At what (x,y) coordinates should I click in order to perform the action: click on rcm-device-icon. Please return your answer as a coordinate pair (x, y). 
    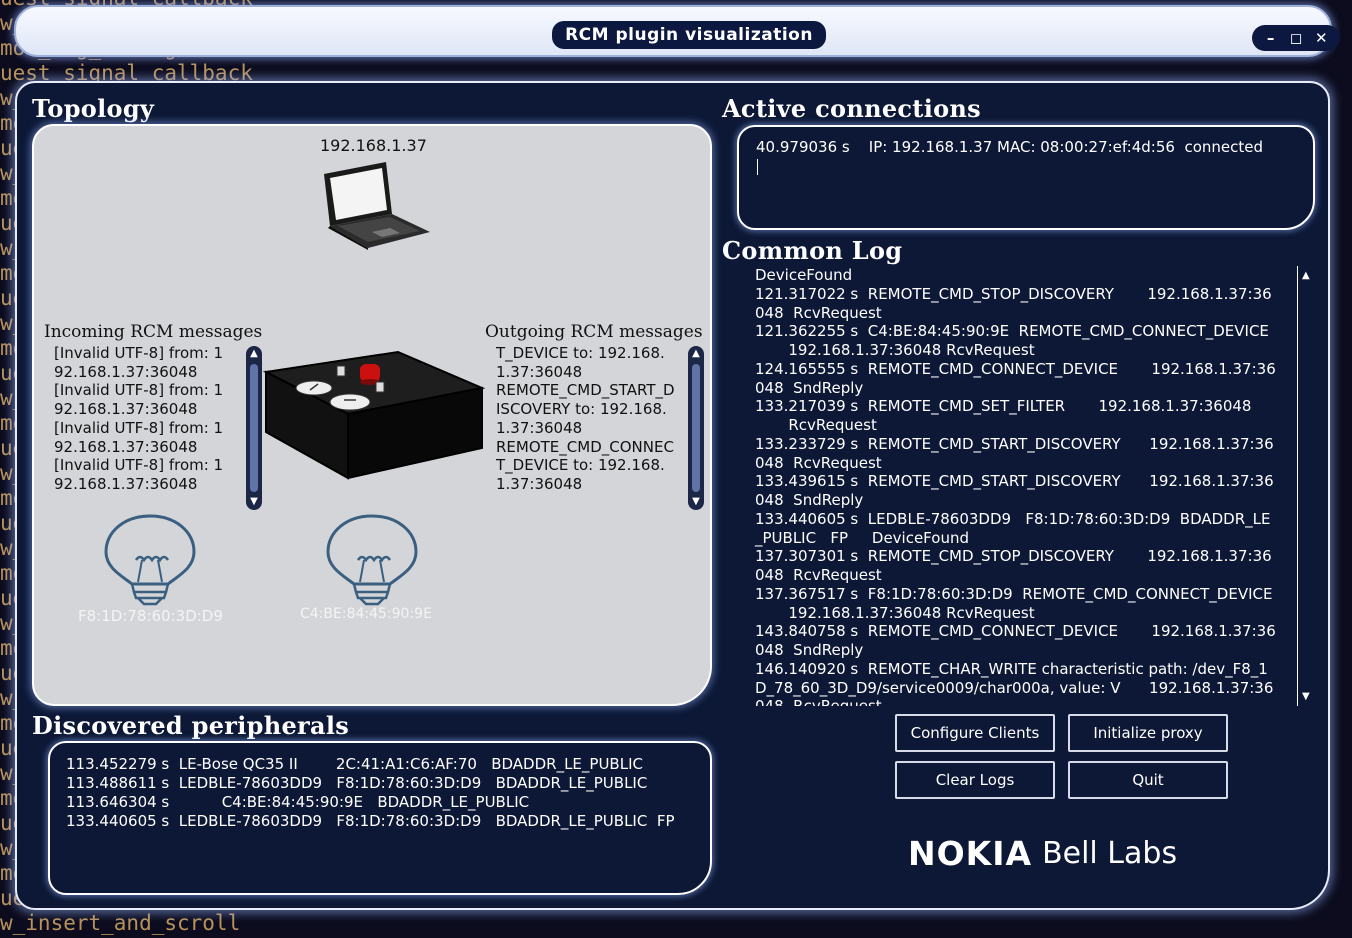
    Looking at the image, I should click on (374, 414).